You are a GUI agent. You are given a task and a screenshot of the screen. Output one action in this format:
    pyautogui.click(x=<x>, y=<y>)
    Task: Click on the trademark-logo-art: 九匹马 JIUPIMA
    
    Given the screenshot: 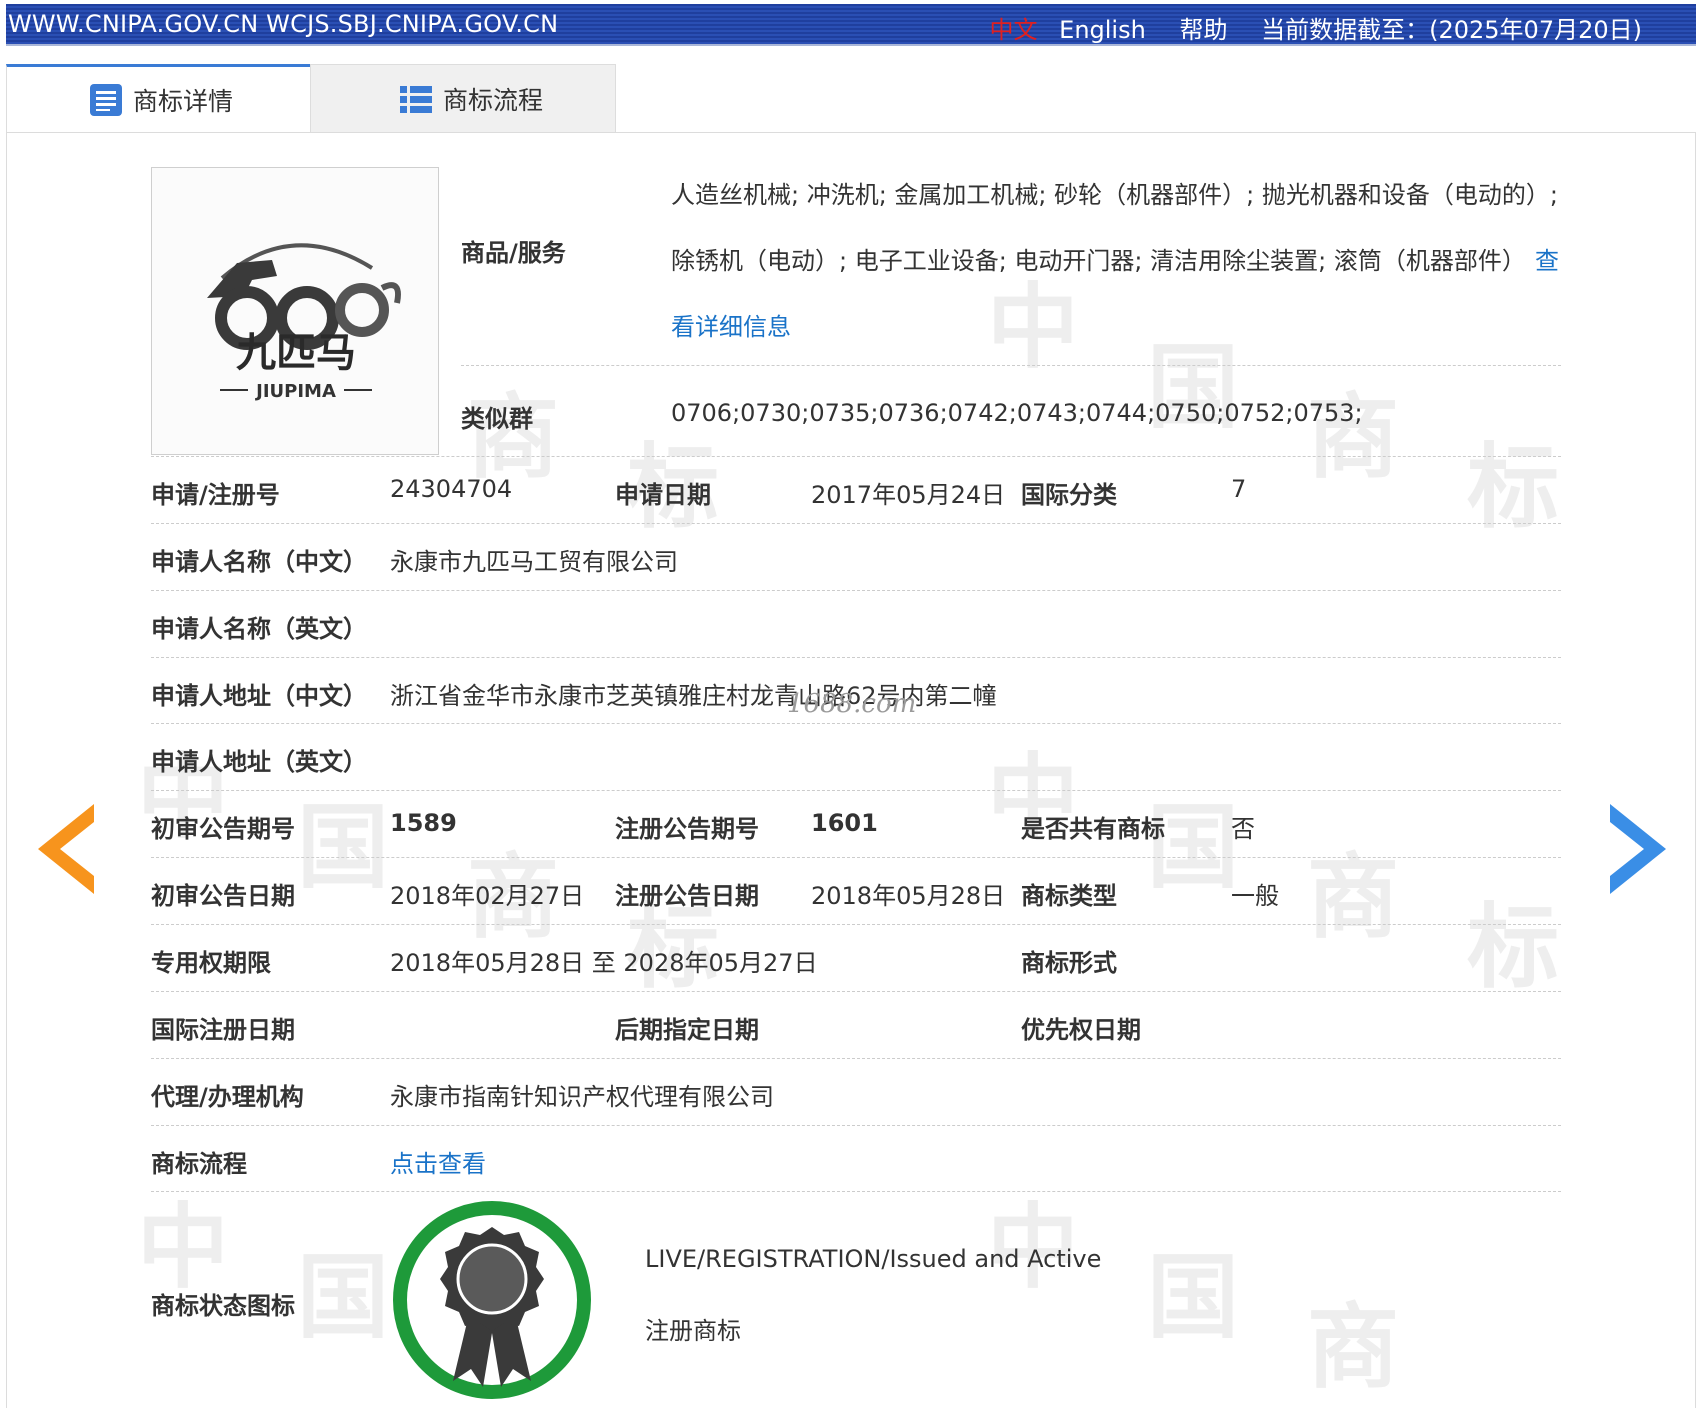 What is the action you would take?
    pyautogui.click(x=304, y=322)
    